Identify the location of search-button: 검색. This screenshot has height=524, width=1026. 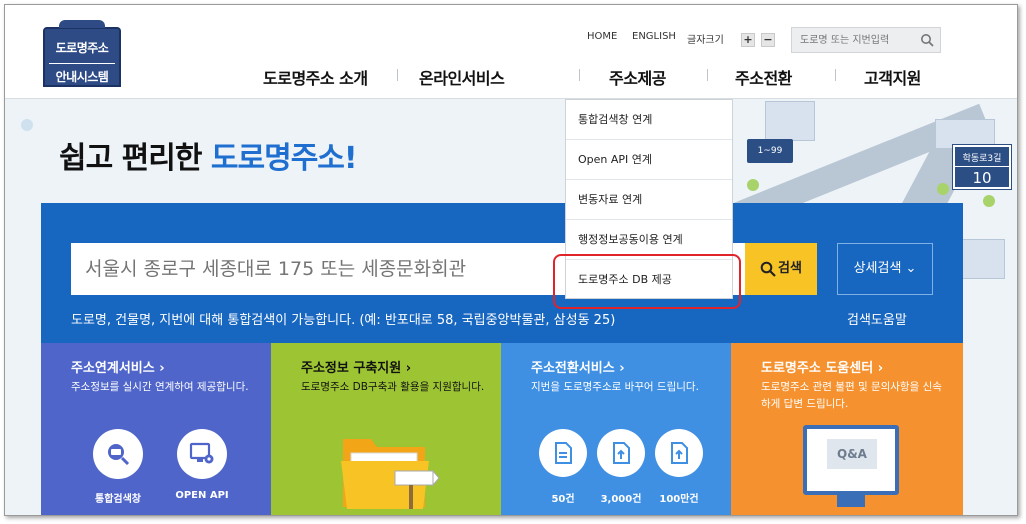
(781, 269).